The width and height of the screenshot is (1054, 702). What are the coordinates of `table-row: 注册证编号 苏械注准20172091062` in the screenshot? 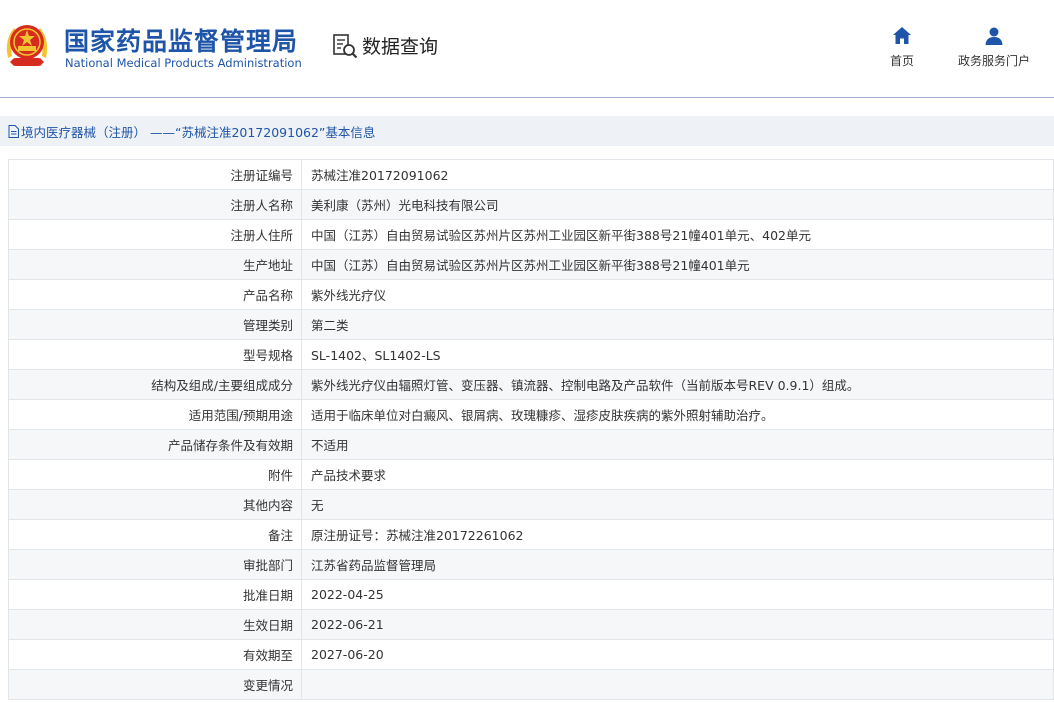 It's located at (531, 174).